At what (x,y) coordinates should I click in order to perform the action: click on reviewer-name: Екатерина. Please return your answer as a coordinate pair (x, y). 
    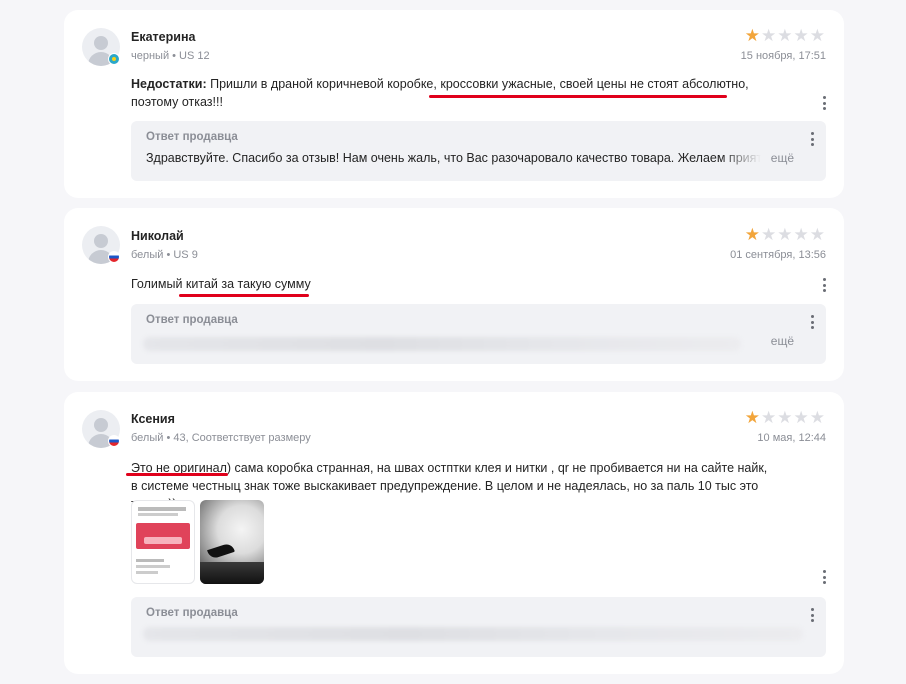
    Looking at the image, I should click on (163, 37).